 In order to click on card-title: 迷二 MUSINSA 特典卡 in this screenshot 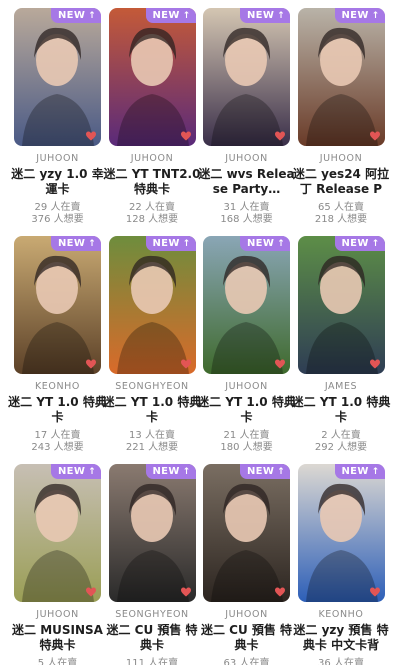, I will do `click(58, 638)`.